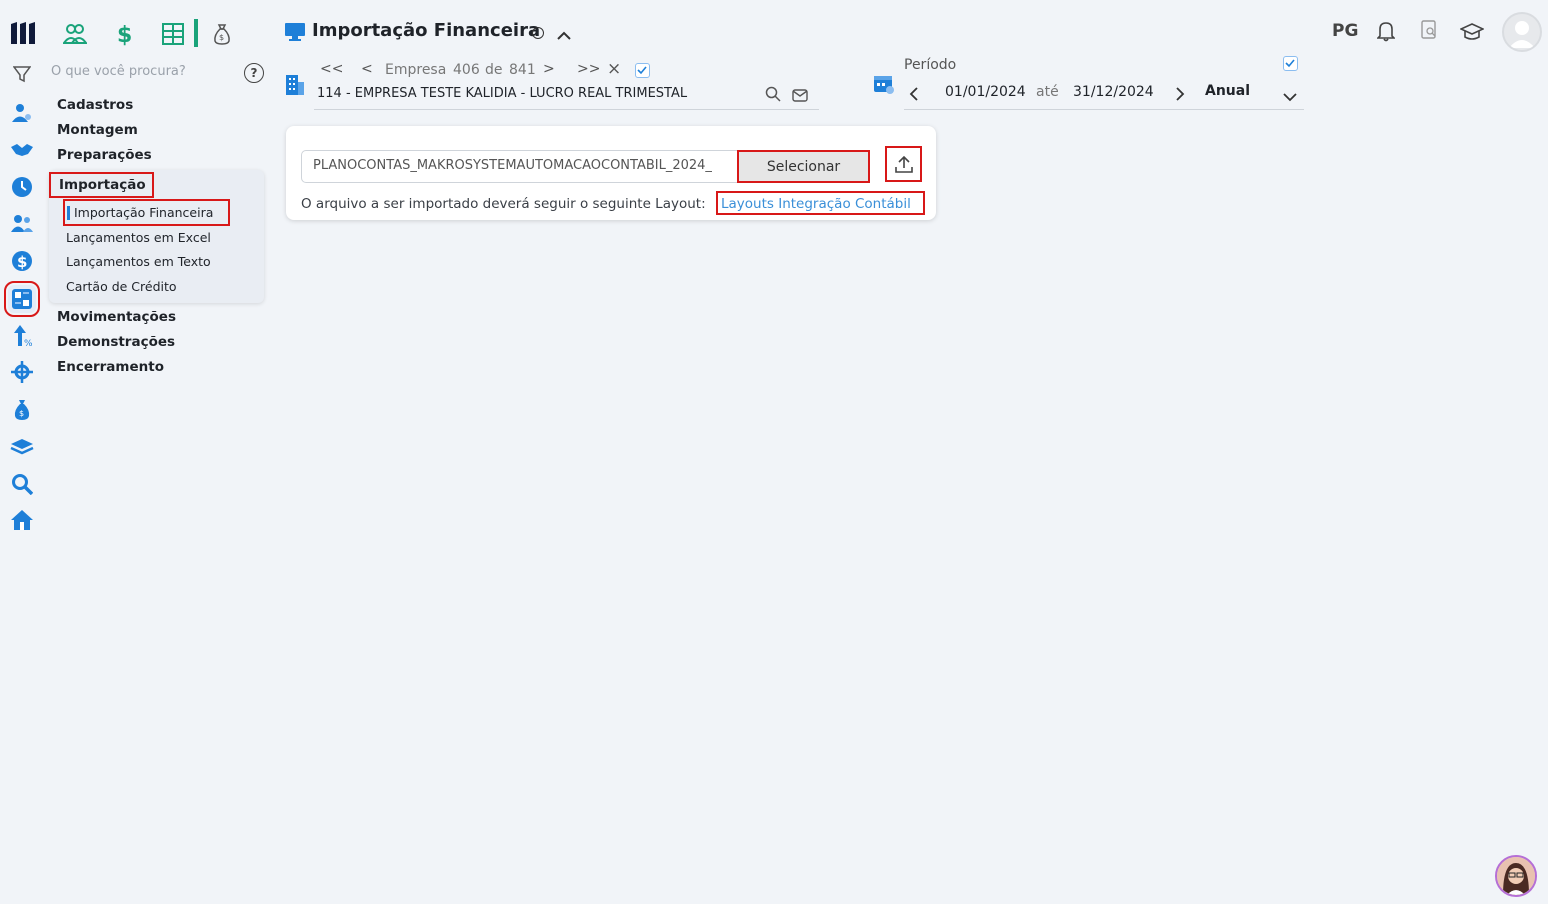 The height and width of the screenshot is (904, 1548). I want to click on company-current-index: 406, so click(466, 70).